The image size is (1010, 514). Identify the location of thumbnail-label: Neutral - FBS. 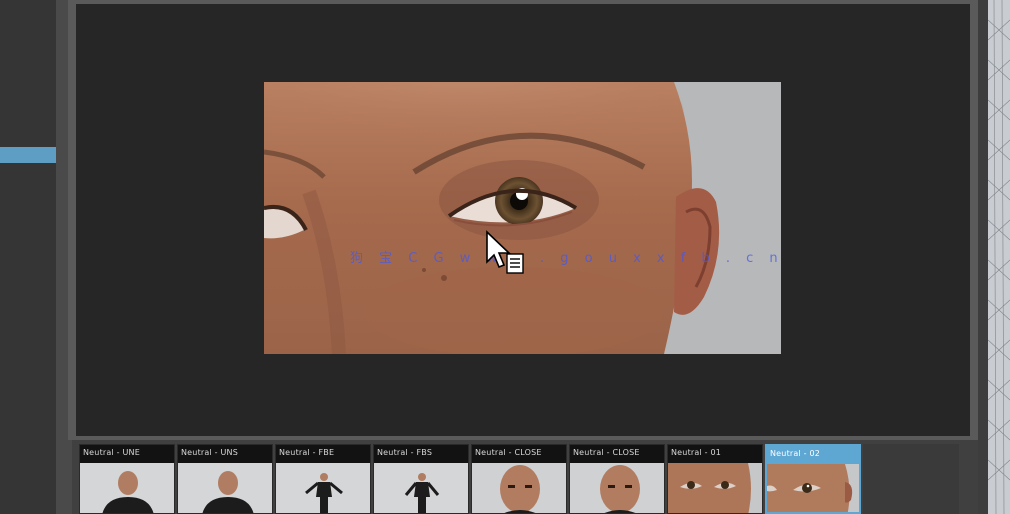
(405, 452).